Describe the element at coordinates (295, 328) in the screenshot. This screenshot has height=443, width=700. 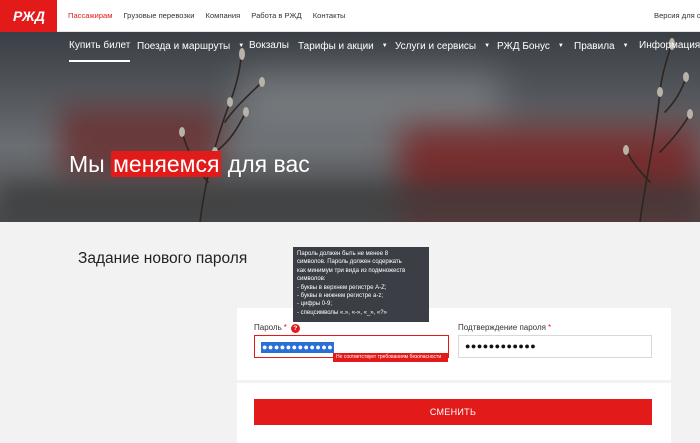
I see `help-icon: ?` at that location.